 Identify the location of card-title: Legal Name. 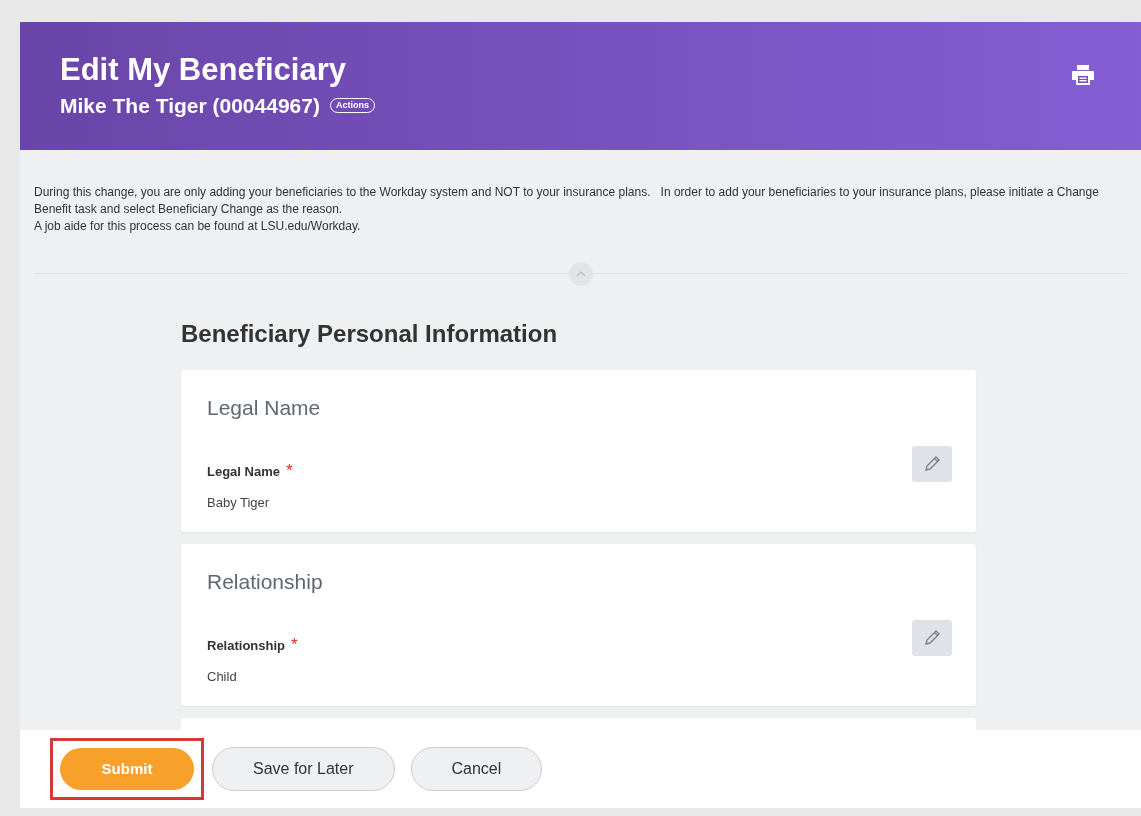
(264, 408).